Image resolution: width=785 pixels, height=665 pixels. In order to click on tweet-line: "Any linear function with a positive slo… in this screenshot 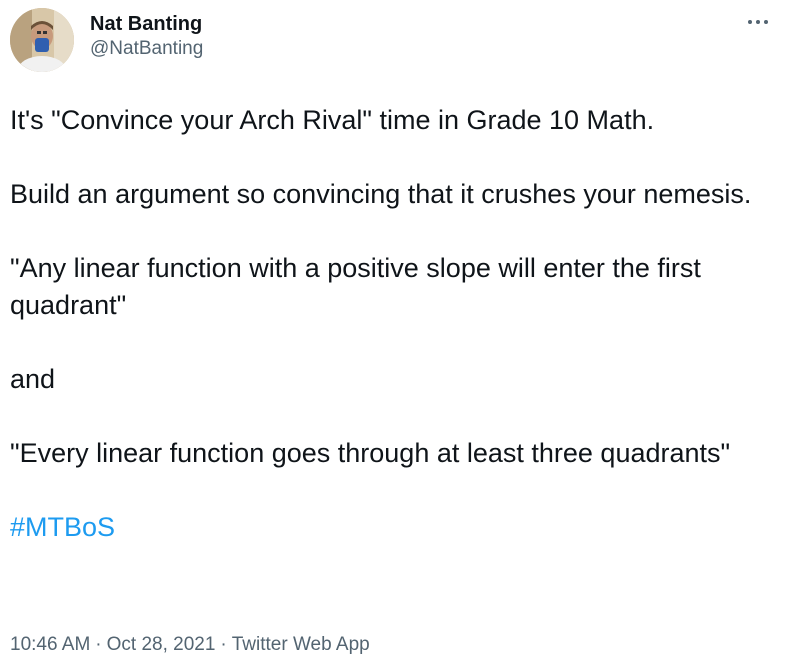, I will do `click(355, 286)`.